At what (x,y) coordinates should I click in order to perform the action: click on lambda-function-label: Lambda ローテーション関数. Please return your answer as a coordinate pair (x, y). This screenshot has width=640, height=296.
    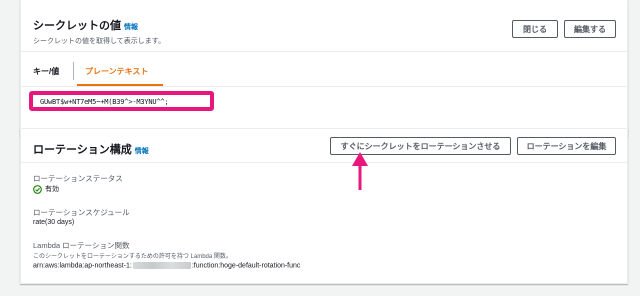
    Looking at the image, I should click on (81, 245).